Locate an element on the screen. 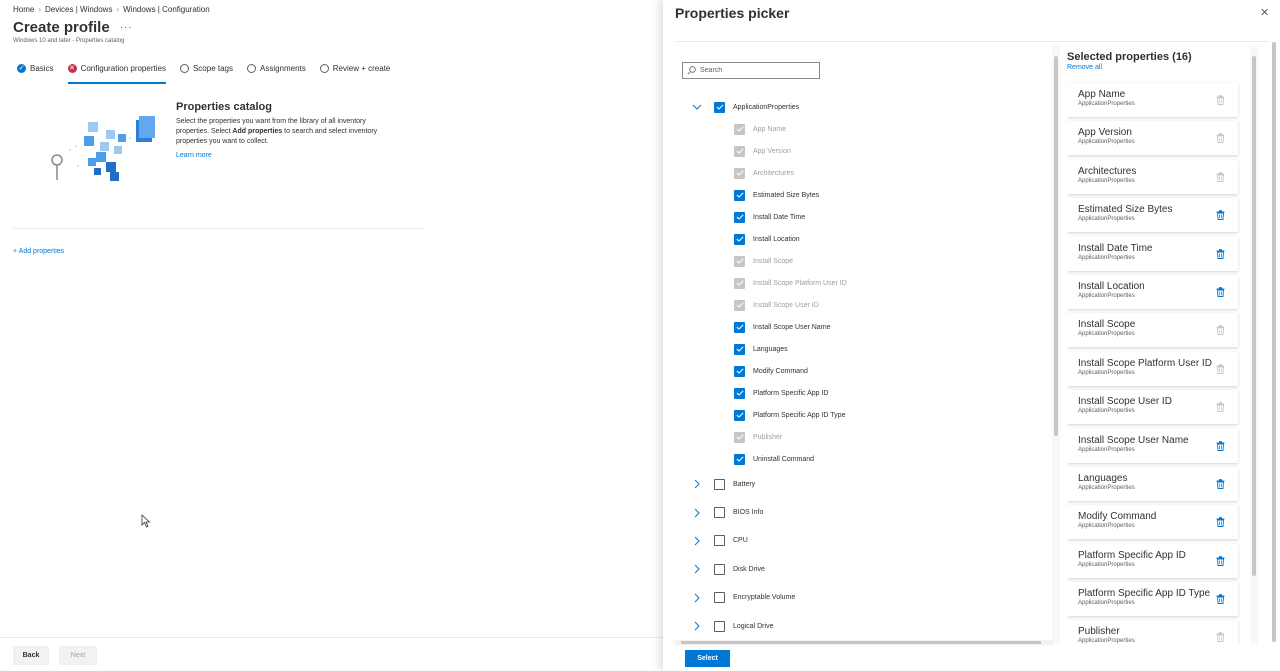 Image resolution: width=1280 pixels, height=671 pixels. chevron-down-icon is located at coordinates (697, 107).